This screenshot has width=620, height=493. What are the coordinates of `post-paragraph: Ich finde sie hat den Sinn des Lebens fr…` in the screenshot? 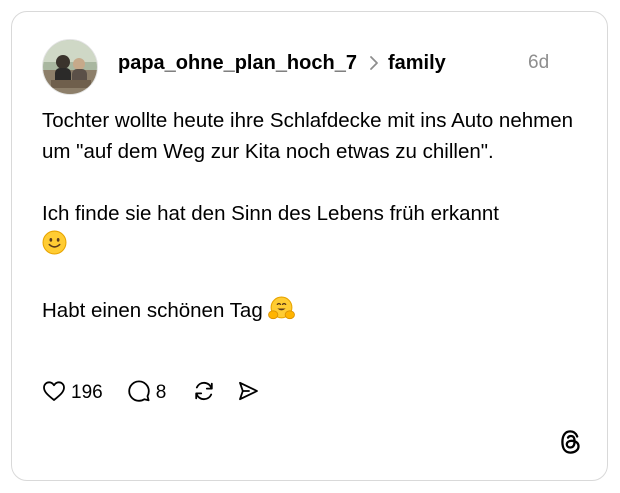 It's located at (314, 231).